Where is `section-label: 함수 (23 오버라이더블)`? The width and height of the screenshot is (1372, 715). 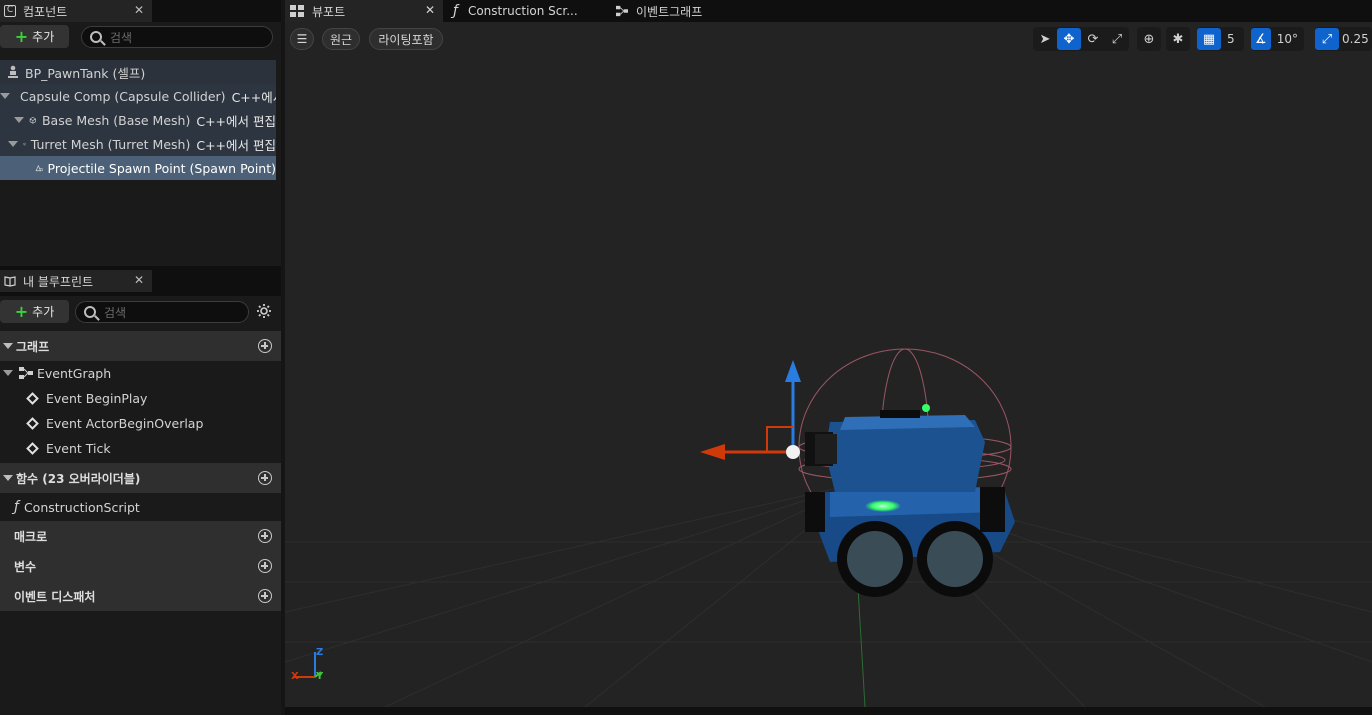
section-label: 함수 (23 오버라이더블) is located at coordinates (78, 478).